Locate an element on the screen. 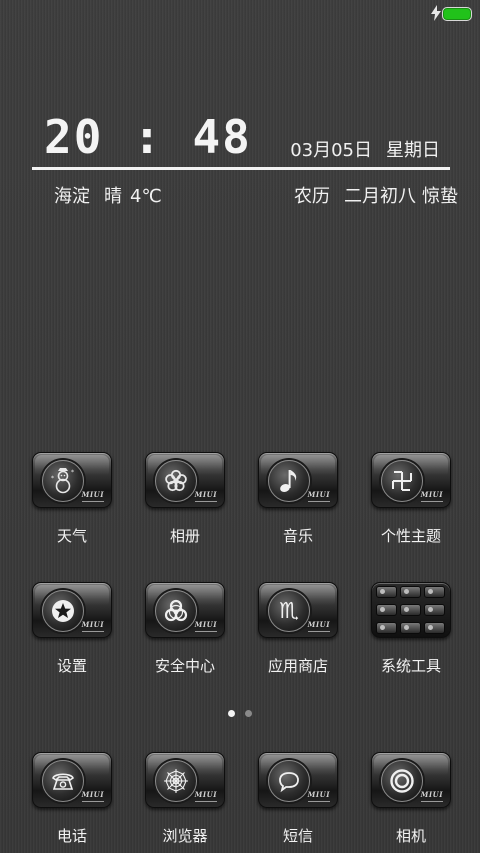 The width and height of the screenshot is (480, 853). app-security-center: MIUI 安全中心 is located at coordinates (185, 629).